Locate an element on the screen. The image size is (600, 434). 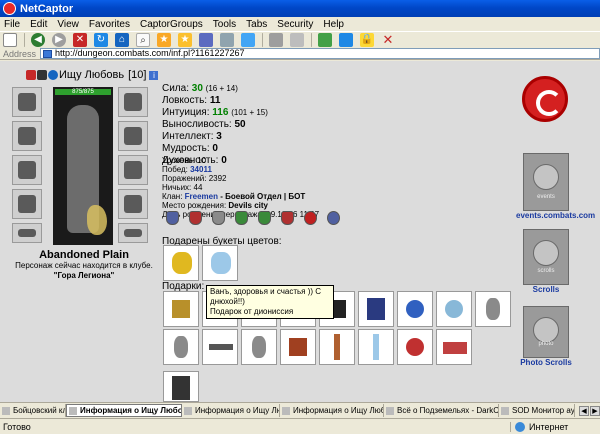
stat-intellect: Интеллект: 3 is located at coordinates (215, 137).